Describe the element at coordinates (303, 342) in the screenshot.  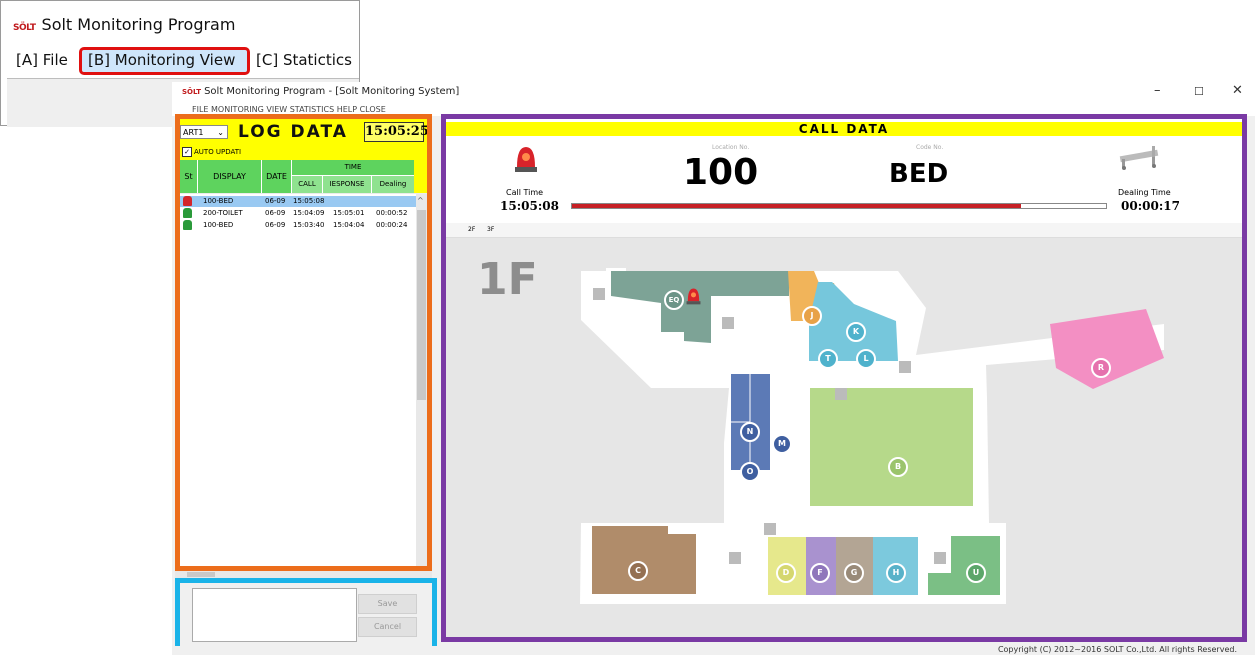
I see `log-panel-frame` at that location.